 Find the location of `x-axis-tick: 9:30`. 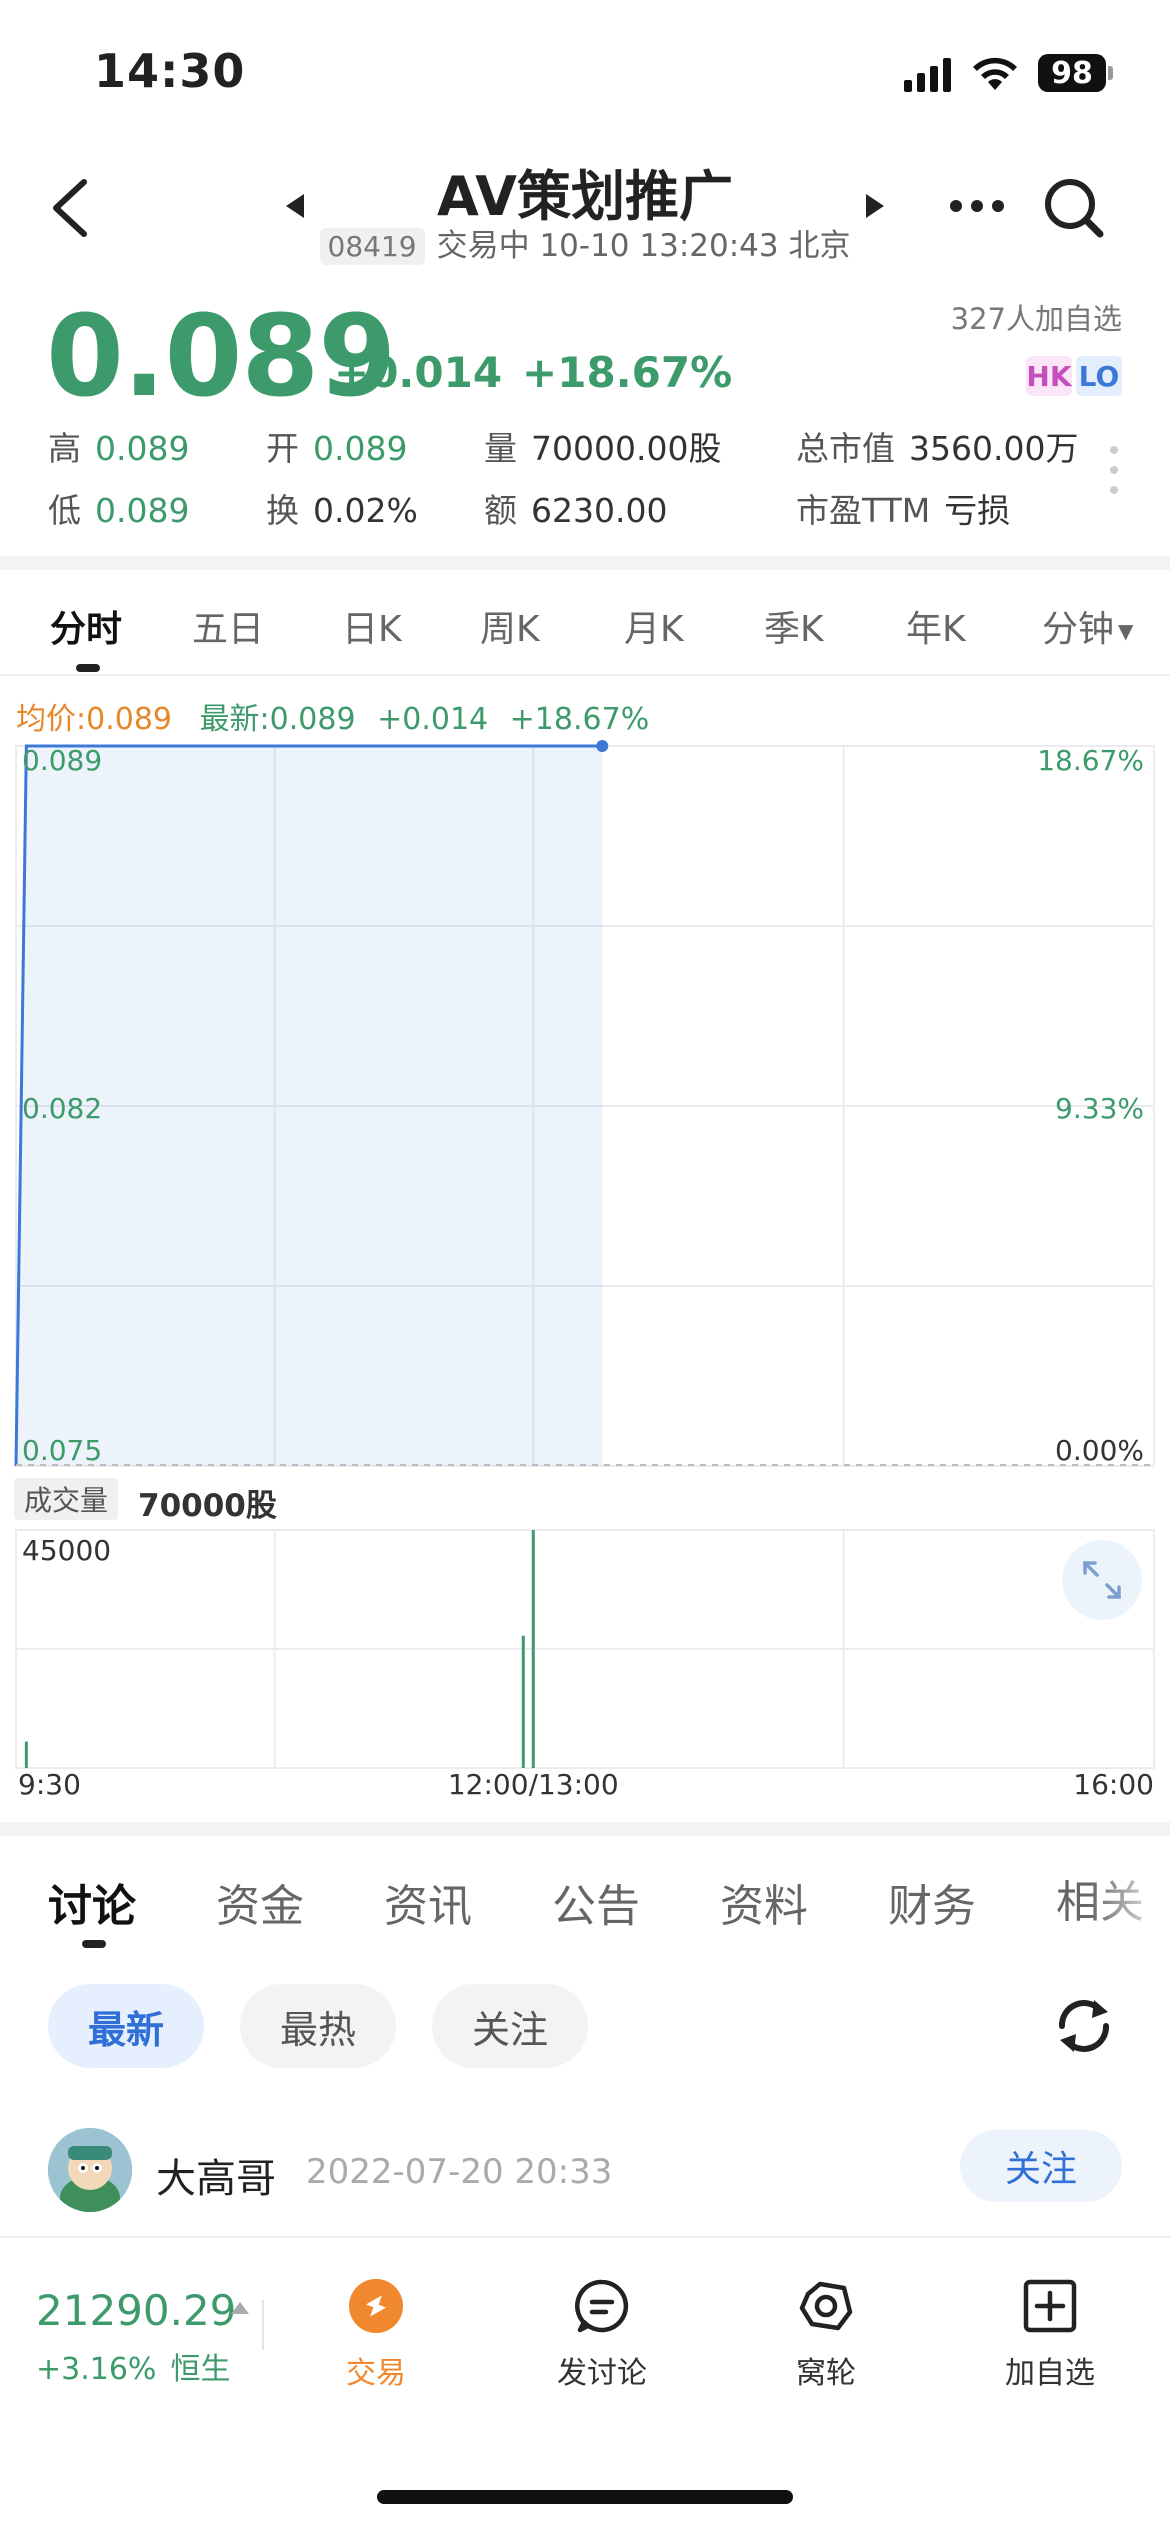

x-axis-tick: 9:30 is located at coordinates (49, 1782).